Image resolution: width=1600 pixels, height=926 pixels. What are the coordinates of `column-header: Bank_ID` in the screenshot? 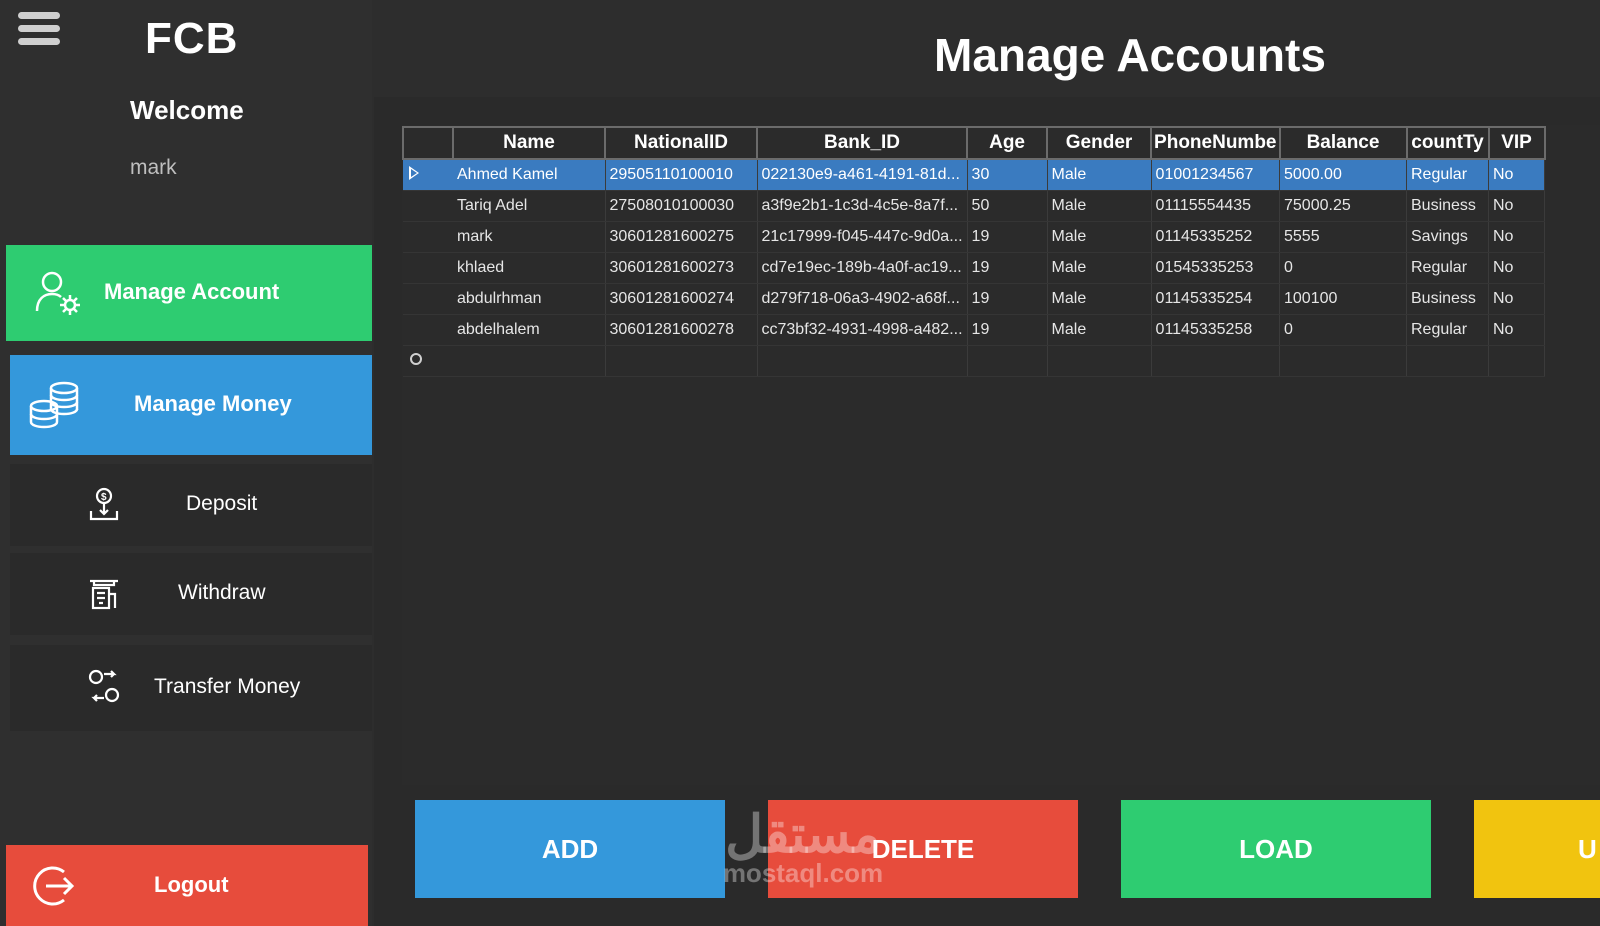 It's located at (862, 143).